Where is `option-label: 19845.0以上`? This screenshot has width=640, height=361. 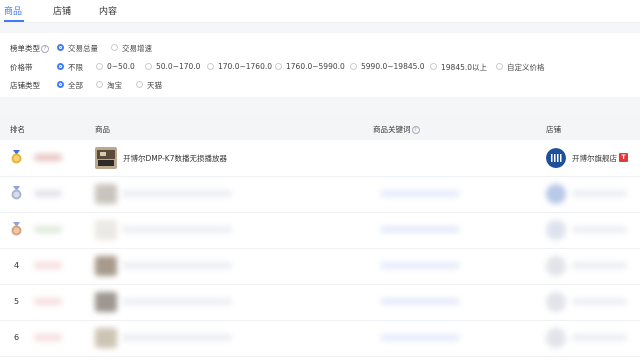 option-label: 19845.0以上 is located at coordinates (464, 67).